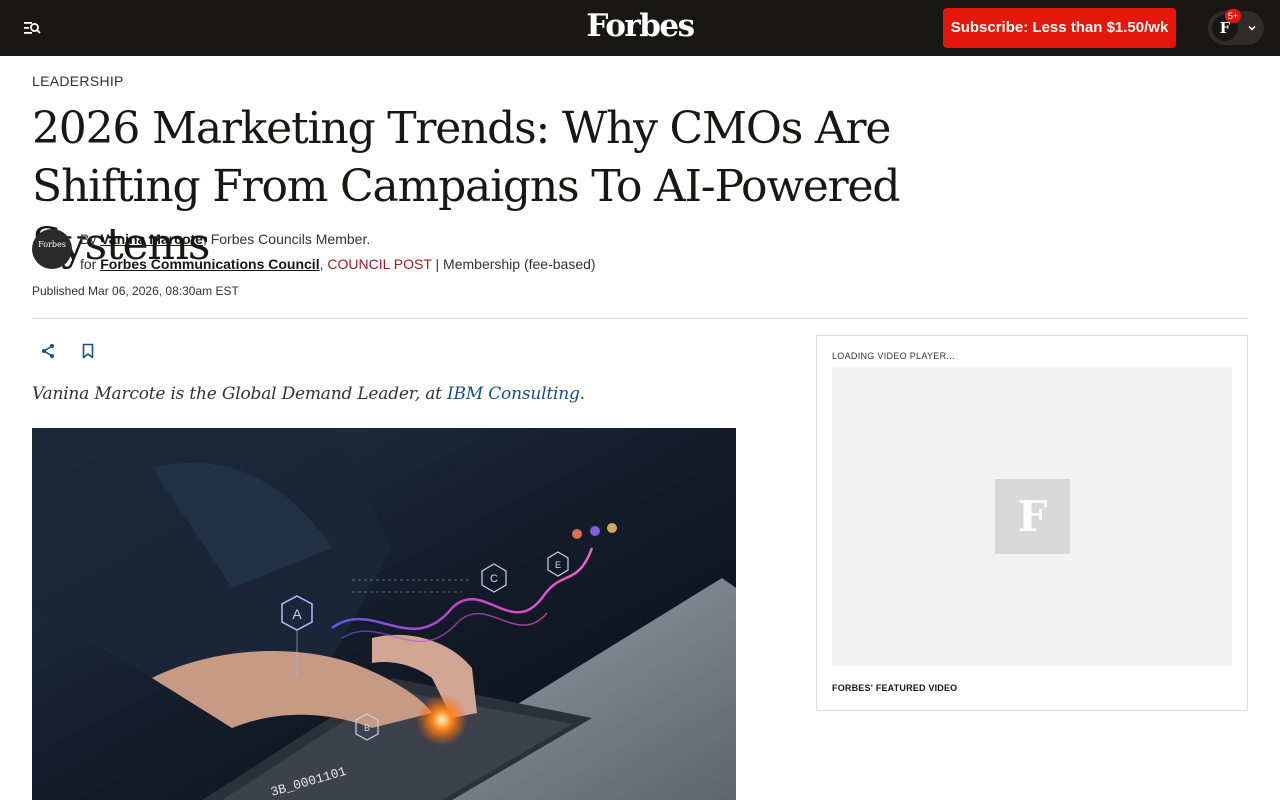 Image resolution: width=1280 pixels, height=800 pixels. Describe the element at coordinates (88, 239) in the screenshot. I see `by-label: By` at that location.